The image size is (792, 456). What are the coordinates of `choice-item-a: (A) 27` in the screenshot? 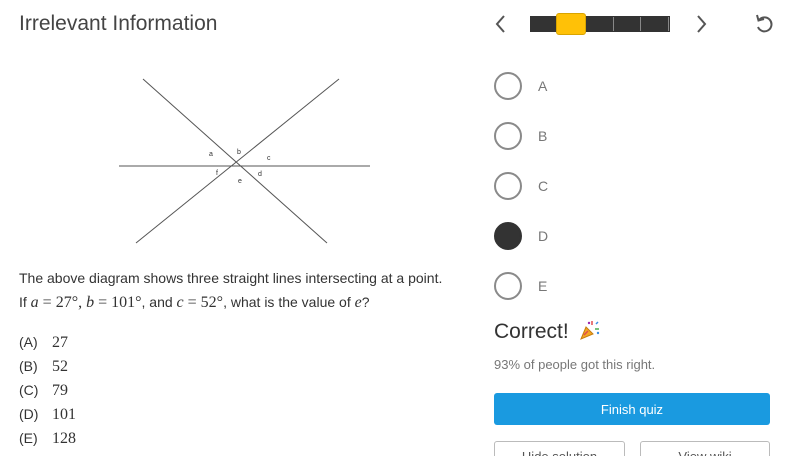 It's located at (43, 342).